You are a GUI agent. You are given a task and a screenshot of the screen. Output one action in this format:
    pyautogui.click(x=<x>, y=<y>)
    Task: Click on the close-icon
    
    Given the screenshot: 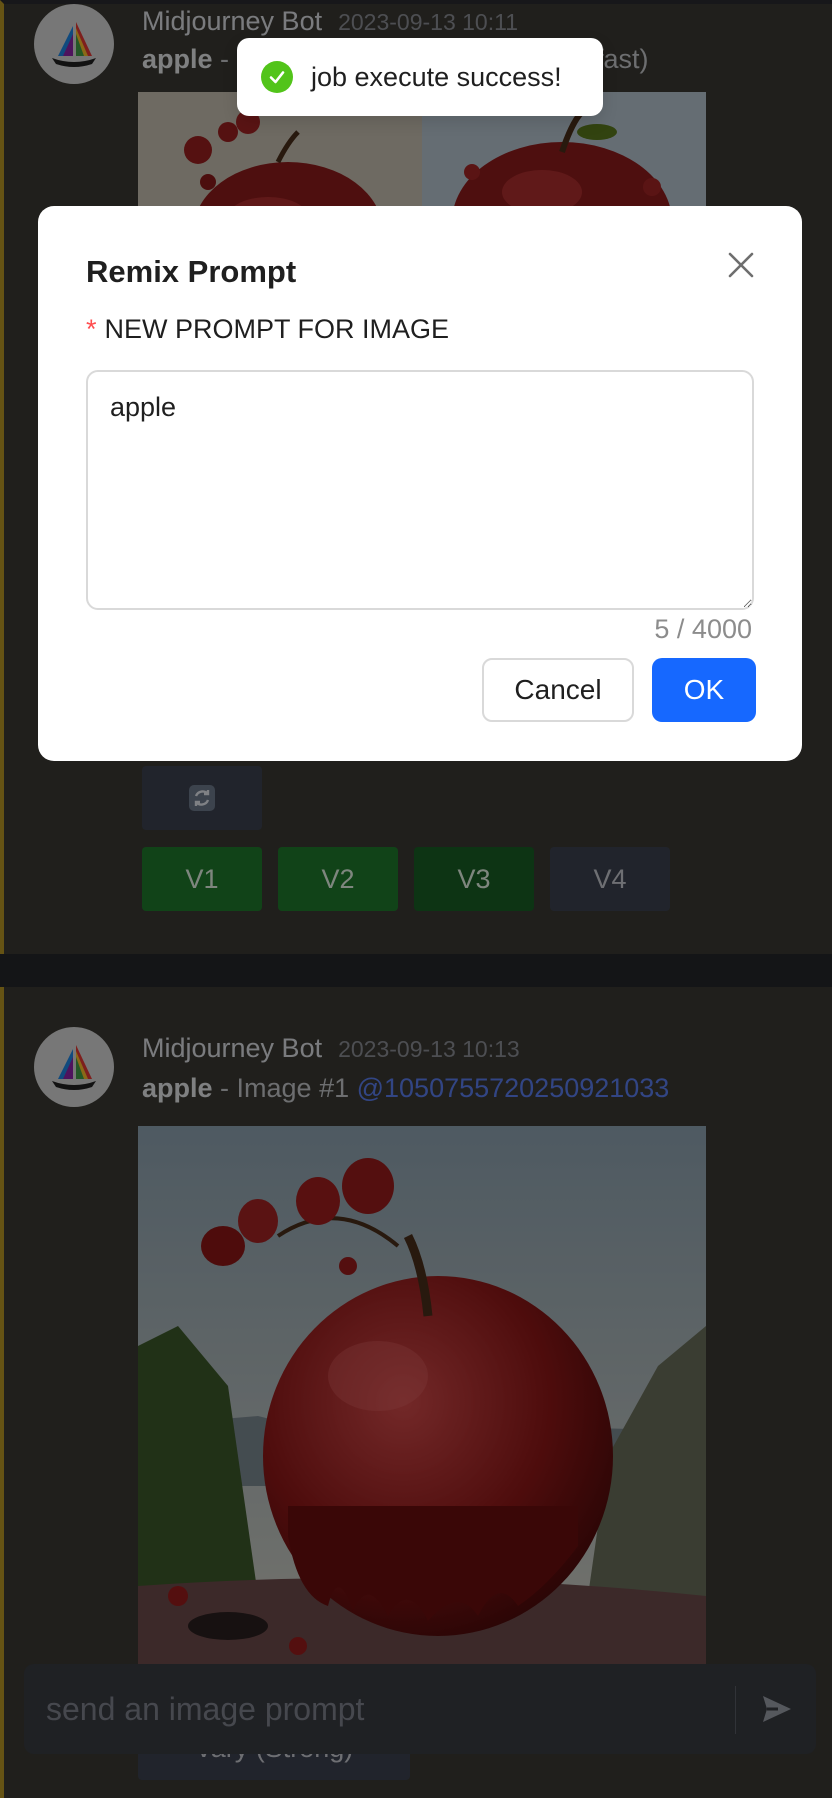 What is the action you would take?
    pyautogui.click(x=741, y=265)
    